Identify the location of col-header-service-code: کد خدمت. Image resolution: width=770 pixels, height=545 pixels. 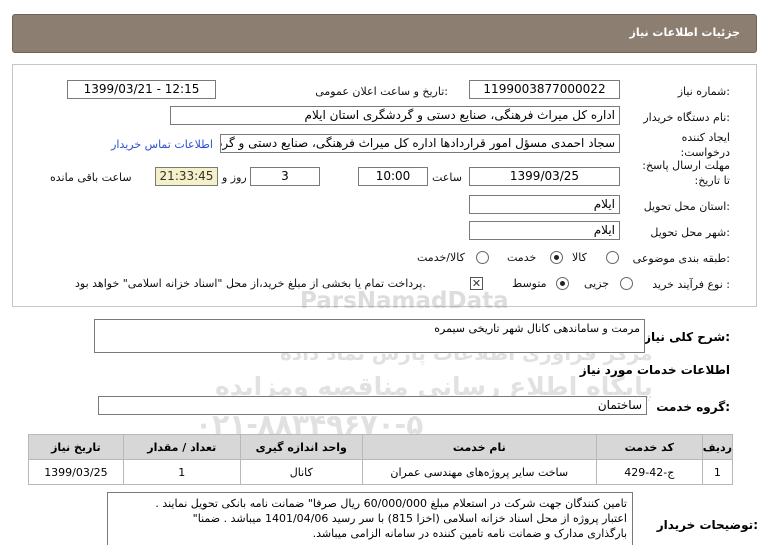
(649, 447).